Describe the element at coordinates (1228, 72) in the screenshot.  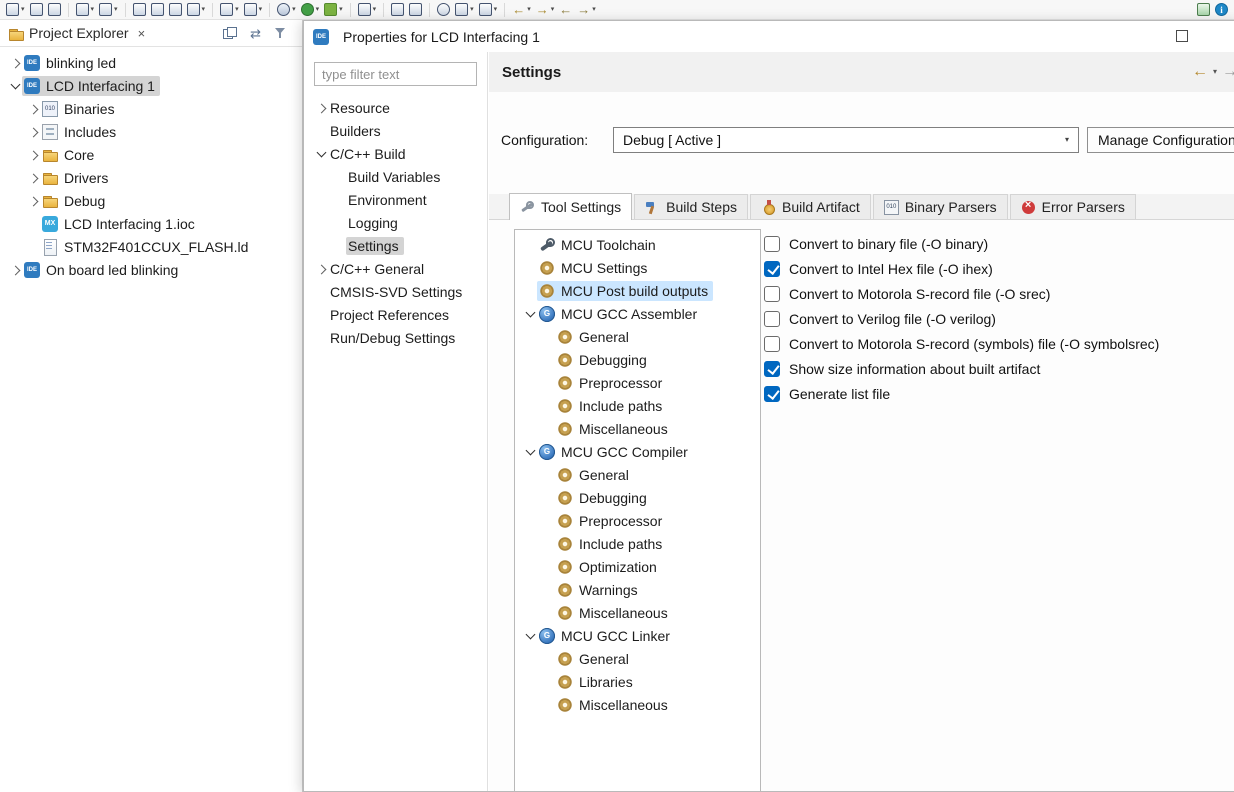
I see `forward-arrow-icon: →` at that location.